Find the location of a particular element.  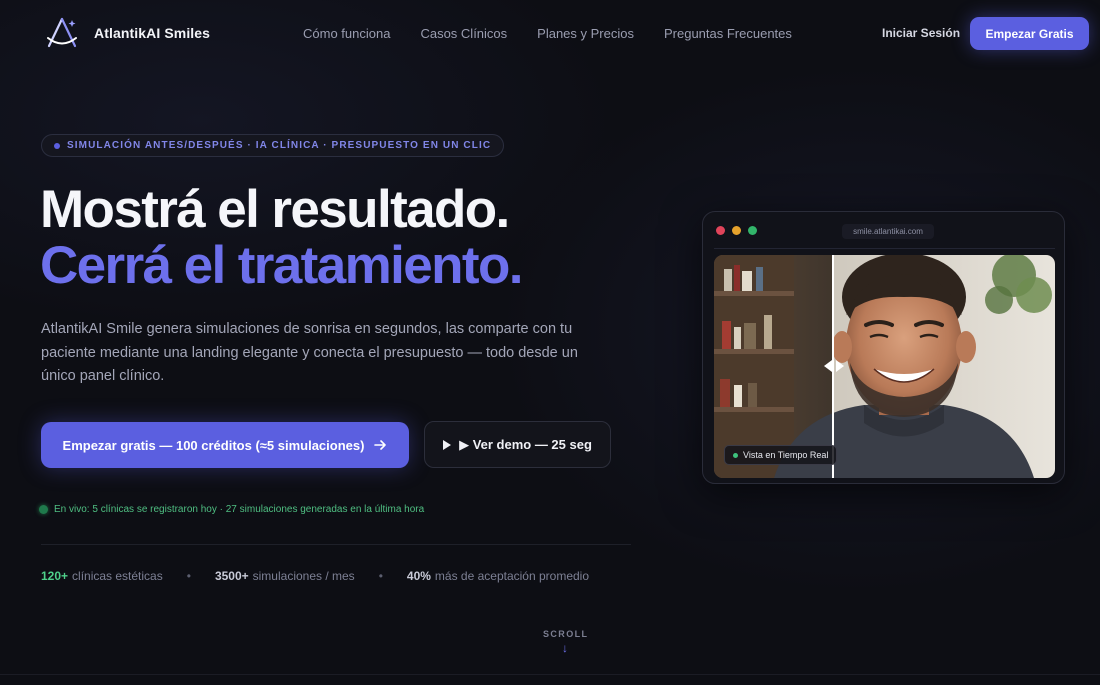

play-icon is located at coordinates (447, 444).